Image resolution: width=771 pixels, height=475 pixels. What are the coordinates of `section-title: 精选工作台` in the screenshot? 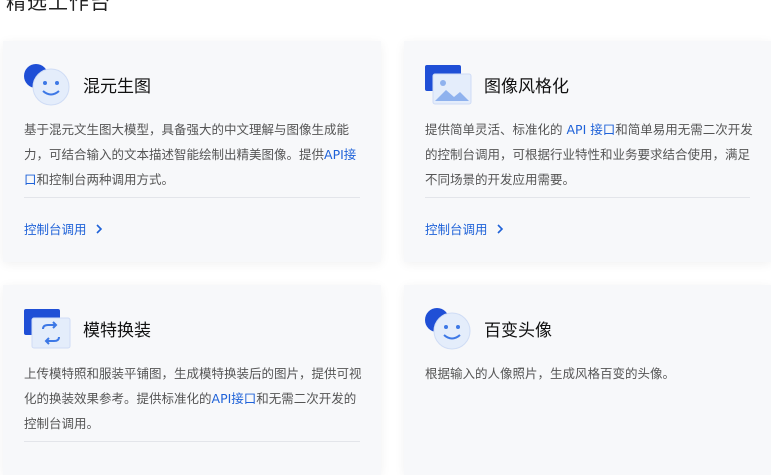 It's located at (58, 7).